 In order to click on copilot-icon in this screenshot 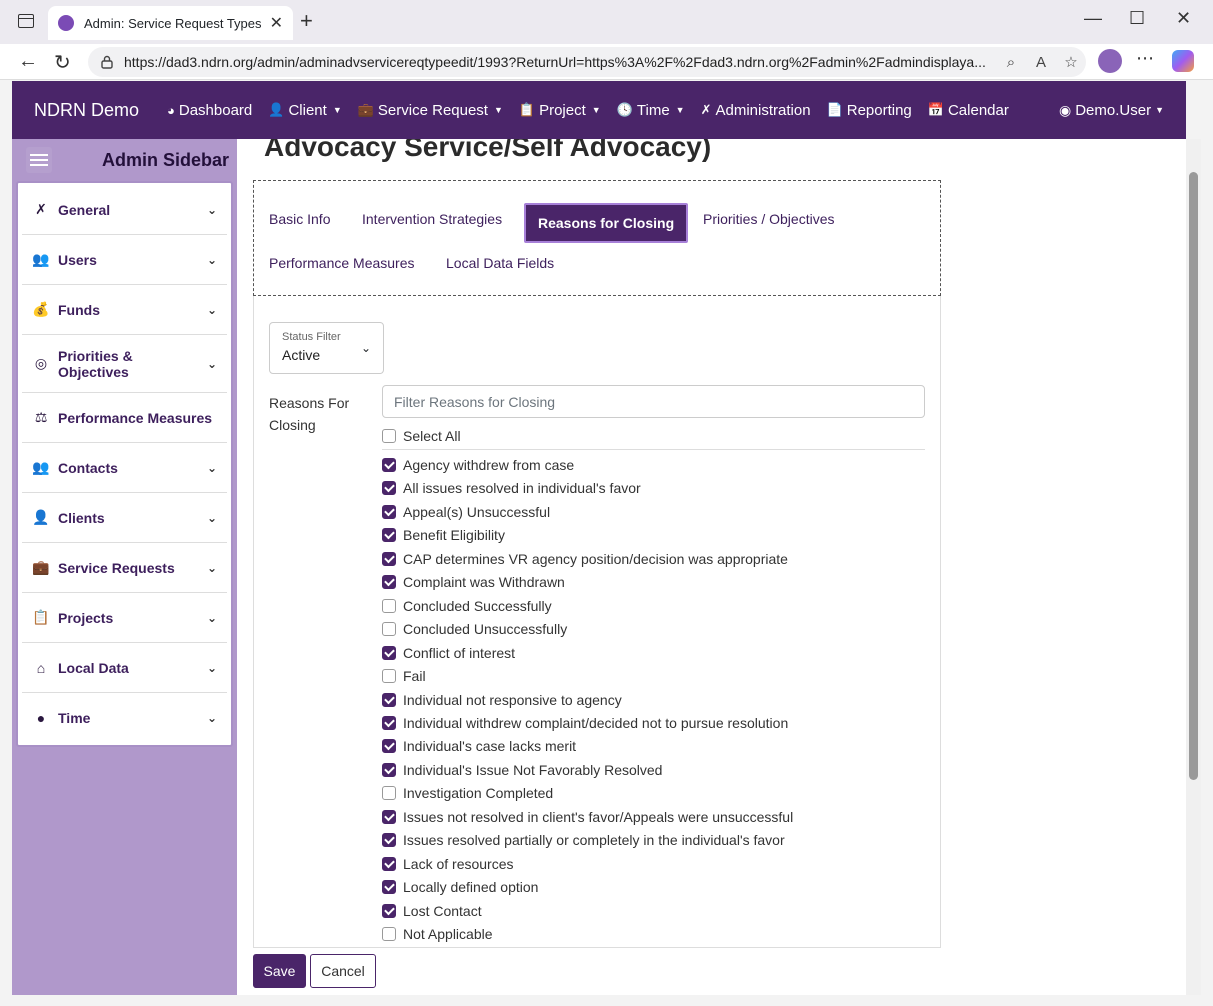, I will do `click(1183, 61)`.